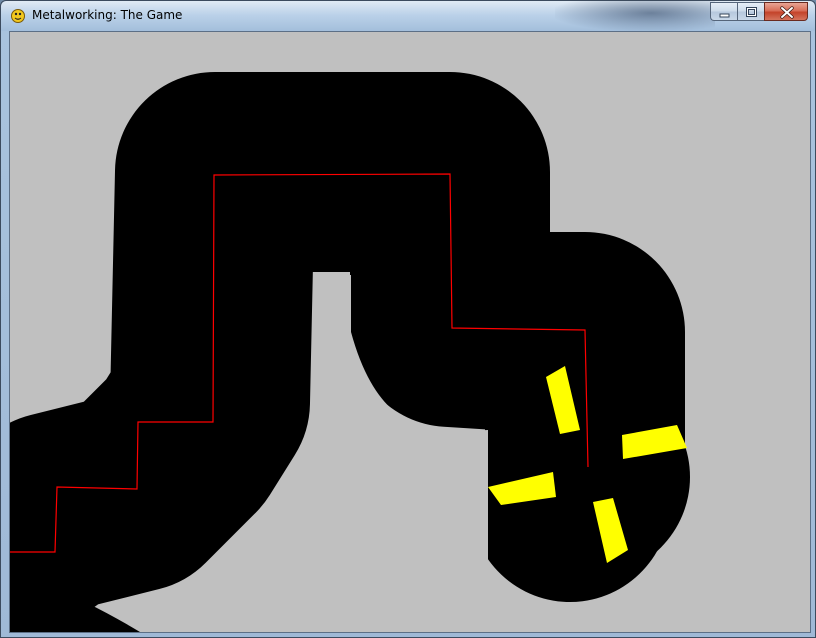  I want to click on close-button, so click(786, 11).